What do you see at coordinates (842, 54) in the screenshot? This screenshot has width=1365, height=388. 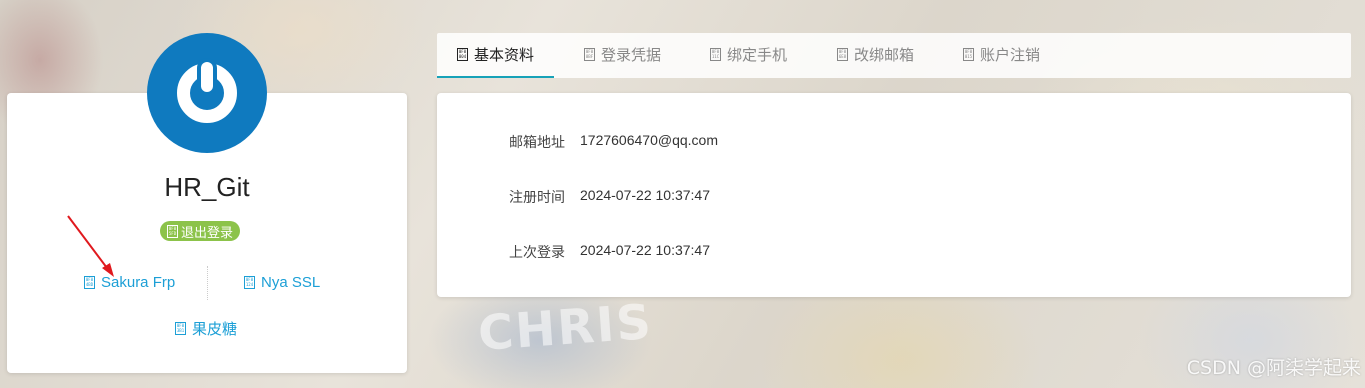 I see `tab-change-email-icon: 0F0 6E8` at bounding box center [842, 54].